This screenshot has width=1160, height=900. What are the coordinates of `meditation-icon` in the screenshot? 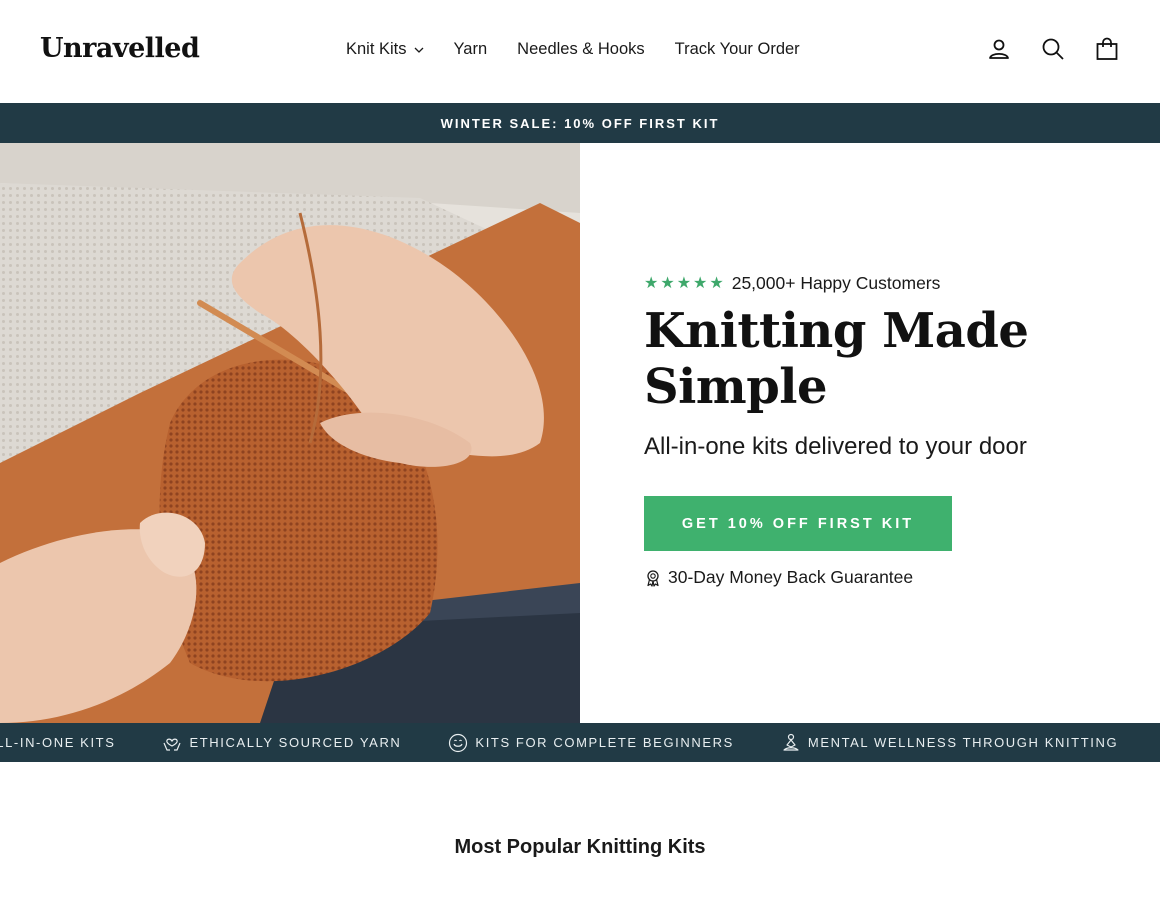 It's located at (791, 743).